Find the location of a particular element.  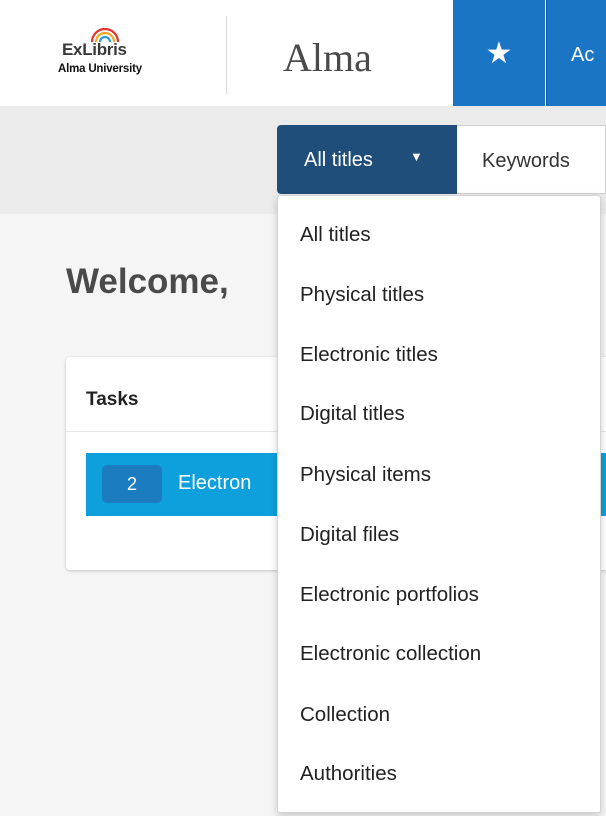

task-label: Electron is located at coordinates (215, 483).